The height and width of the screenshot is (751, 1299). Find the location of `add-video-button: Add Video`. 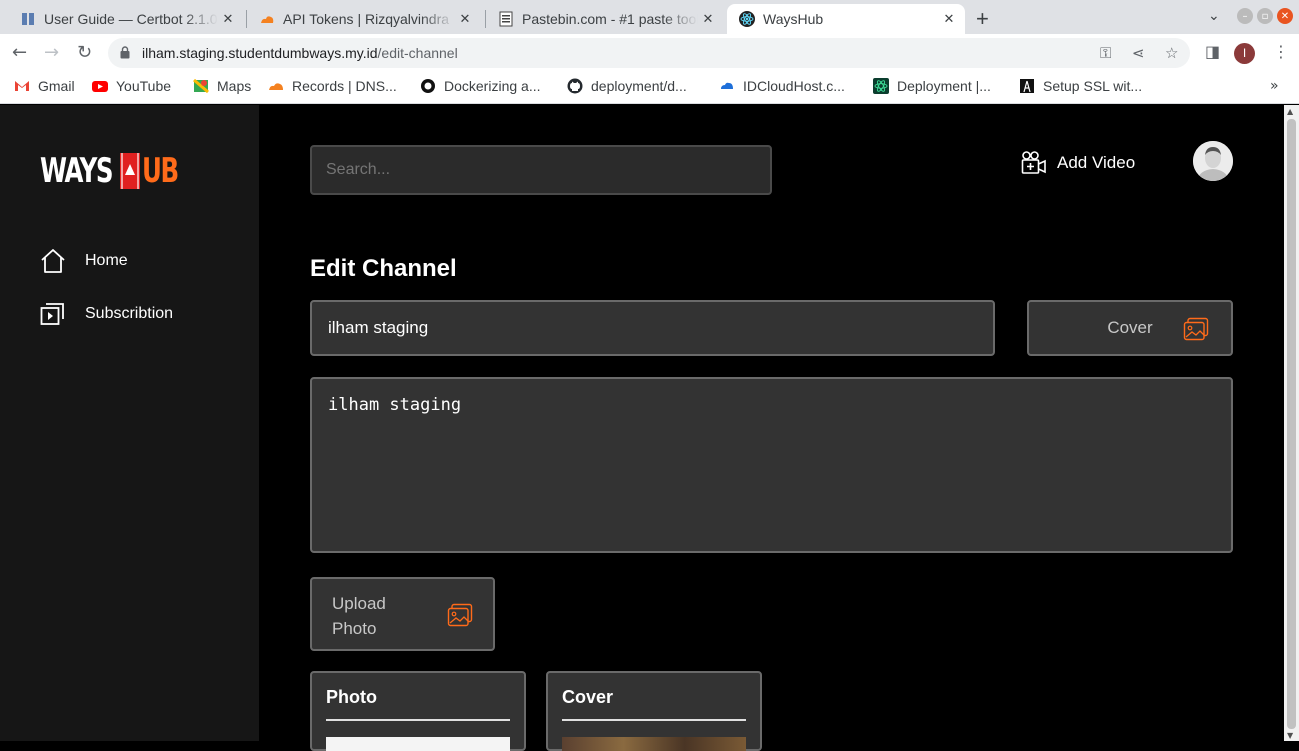

add-video-button: Add Video is located at coordinates (1078, 163).